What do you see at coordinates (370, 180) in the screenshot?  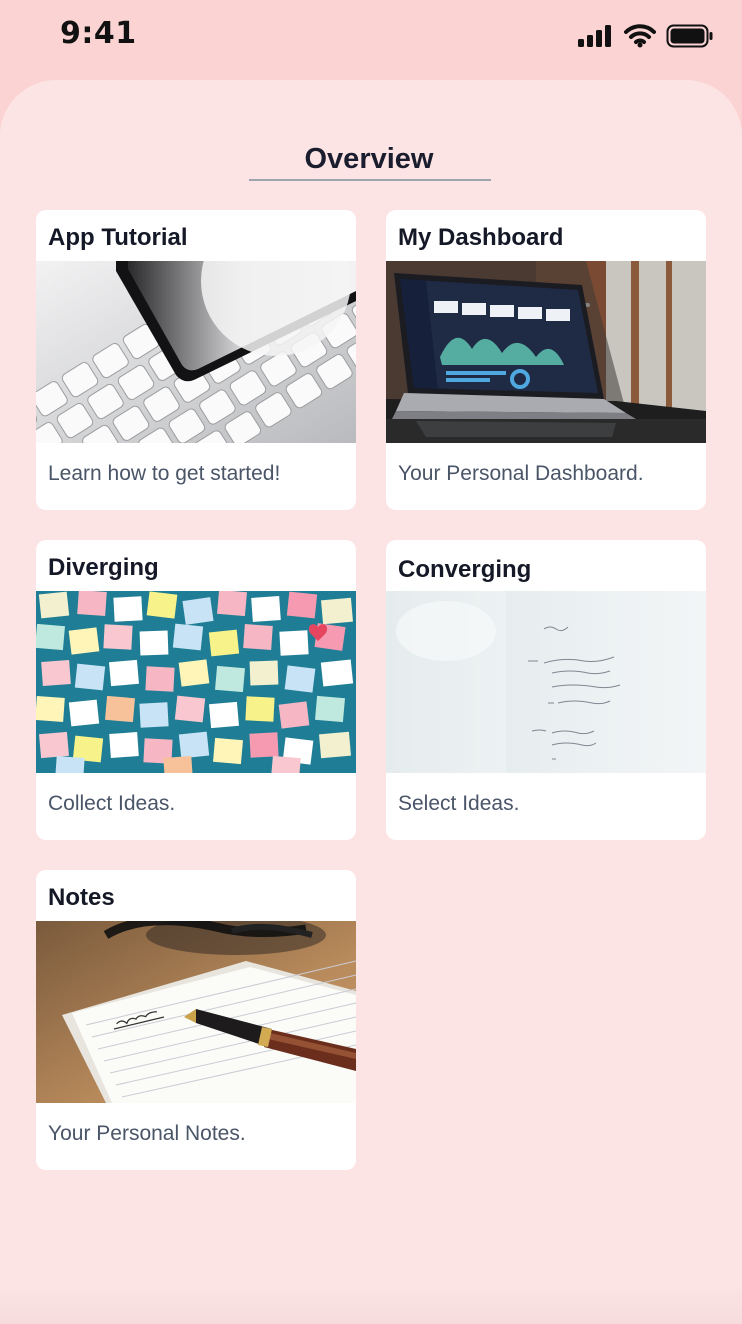 I see `title-underline` at bounding box center [370, 180].